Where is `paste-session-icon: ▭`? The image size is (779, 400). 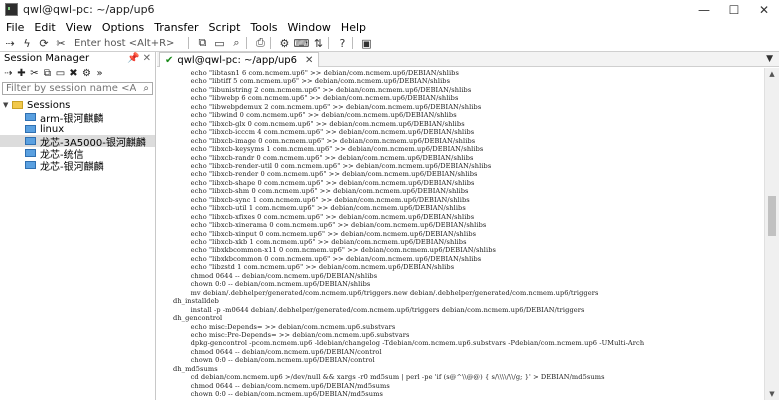
paste-session-icon: ▭ is located at coordinates (60, 73).